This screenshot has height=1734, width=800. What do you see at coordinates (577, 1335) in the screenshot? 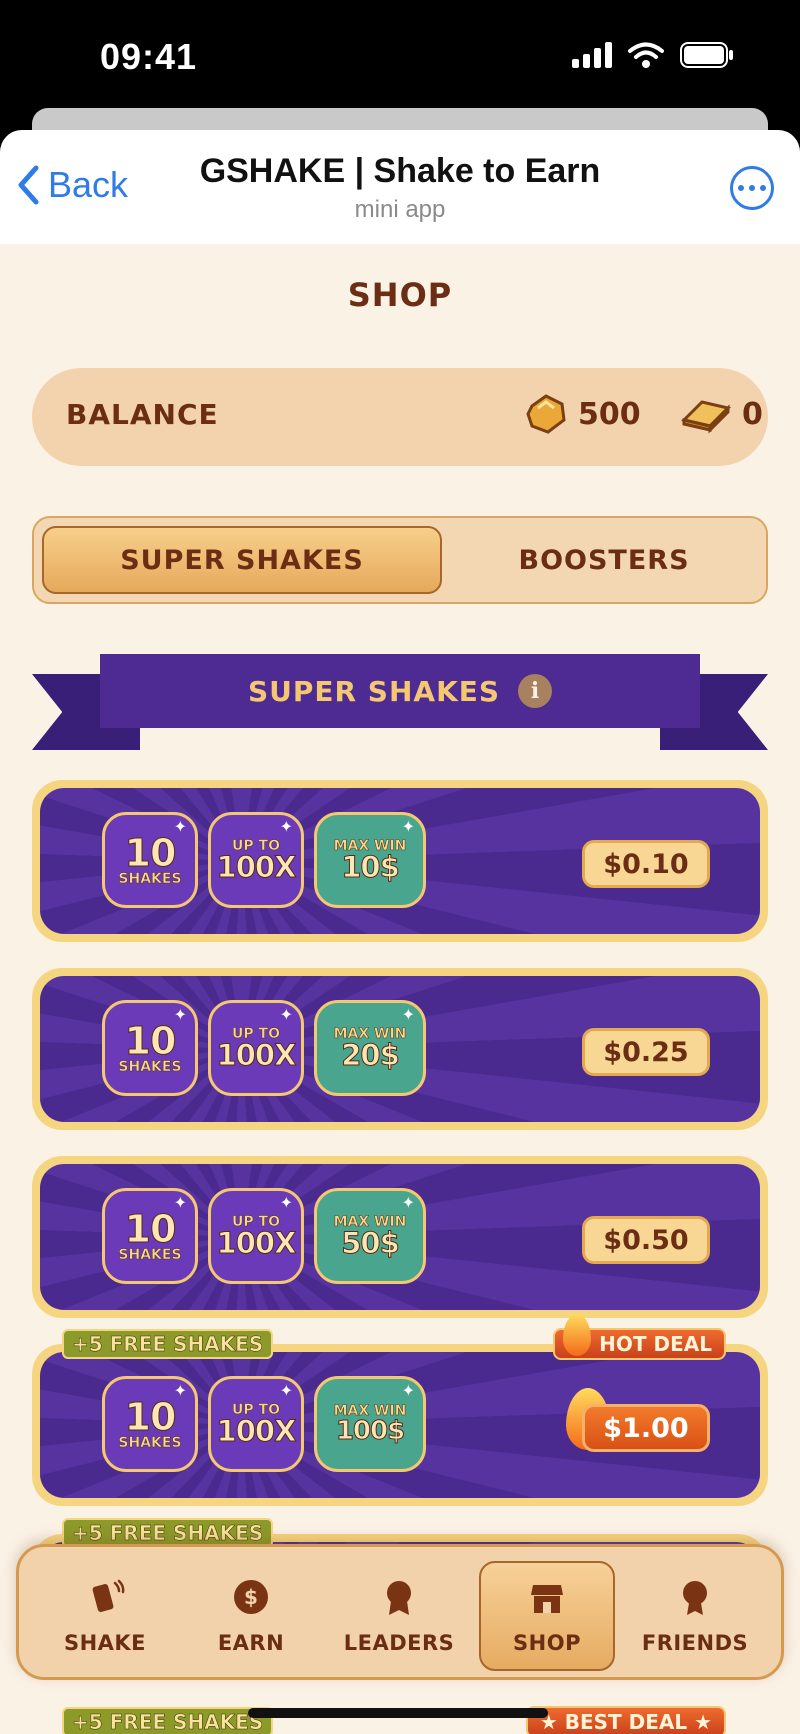
I see `flame-icon` at bounding box center [577, 1335].